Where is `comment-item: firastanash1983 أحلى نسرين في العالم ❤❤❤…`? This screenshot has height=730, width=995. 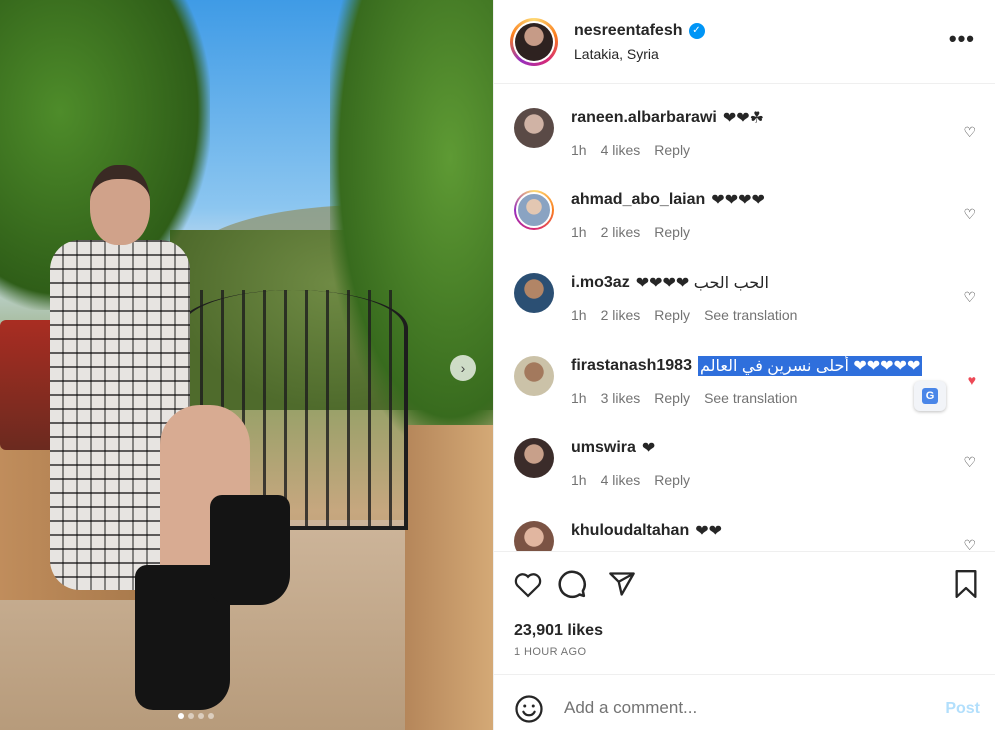
comment-item: firastanash1983 أحلى نسرين في العالم ❤❤❤… is located at coordinates (749, 396).